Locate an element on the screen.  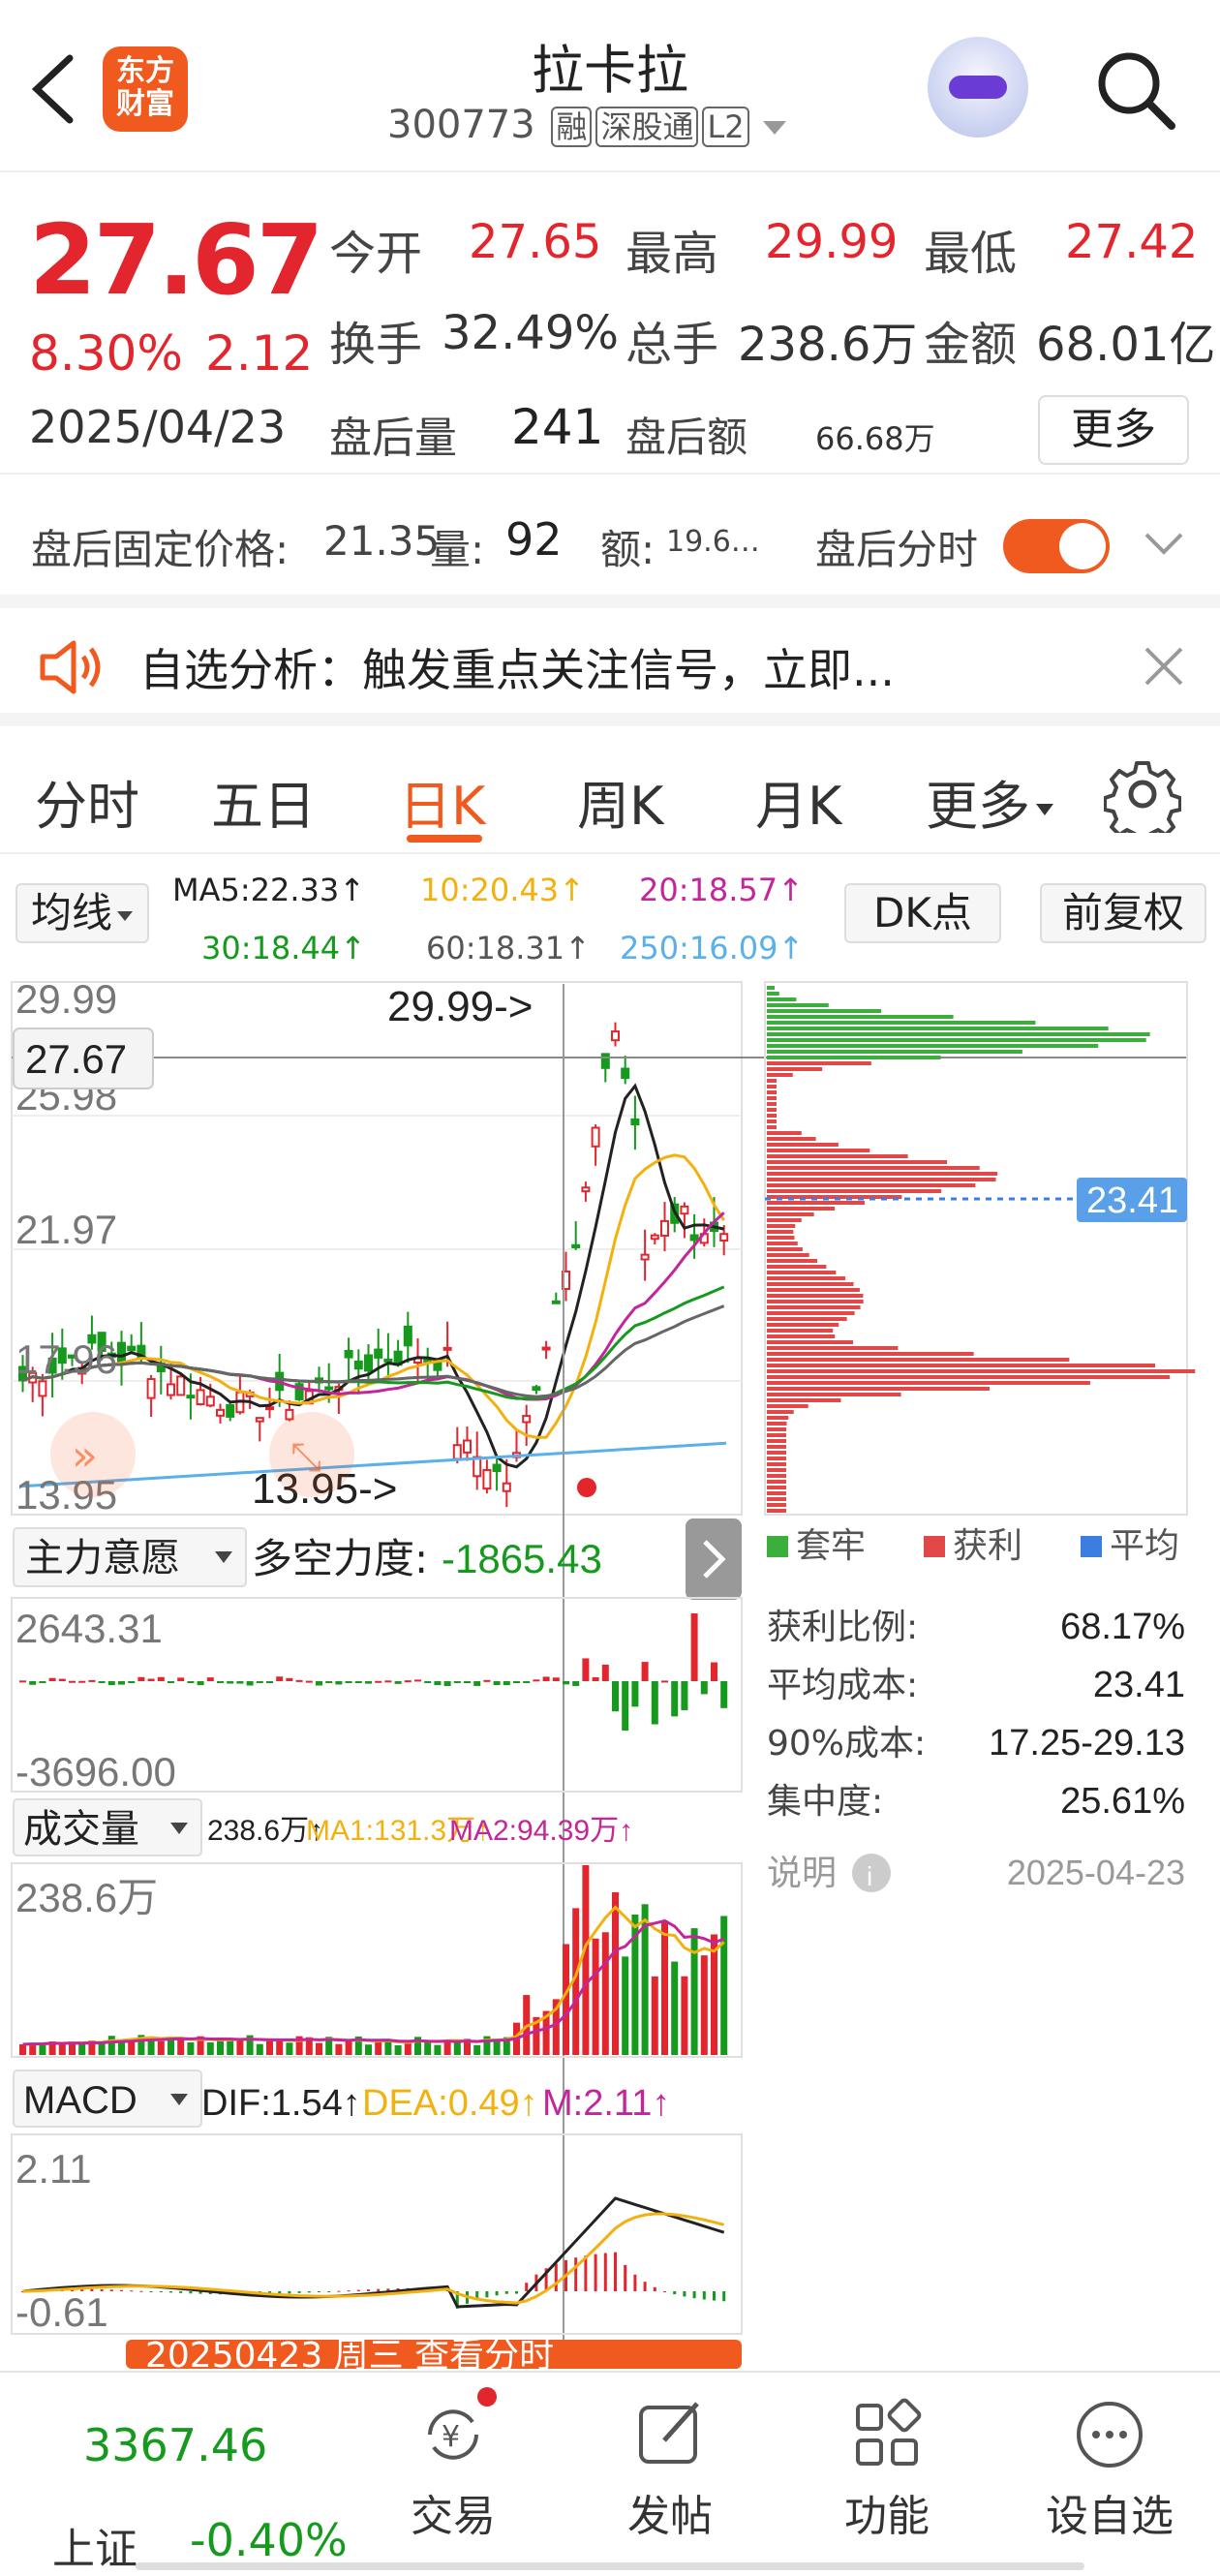
dropdown-triangle-icon is located at coordinates (774, 127).